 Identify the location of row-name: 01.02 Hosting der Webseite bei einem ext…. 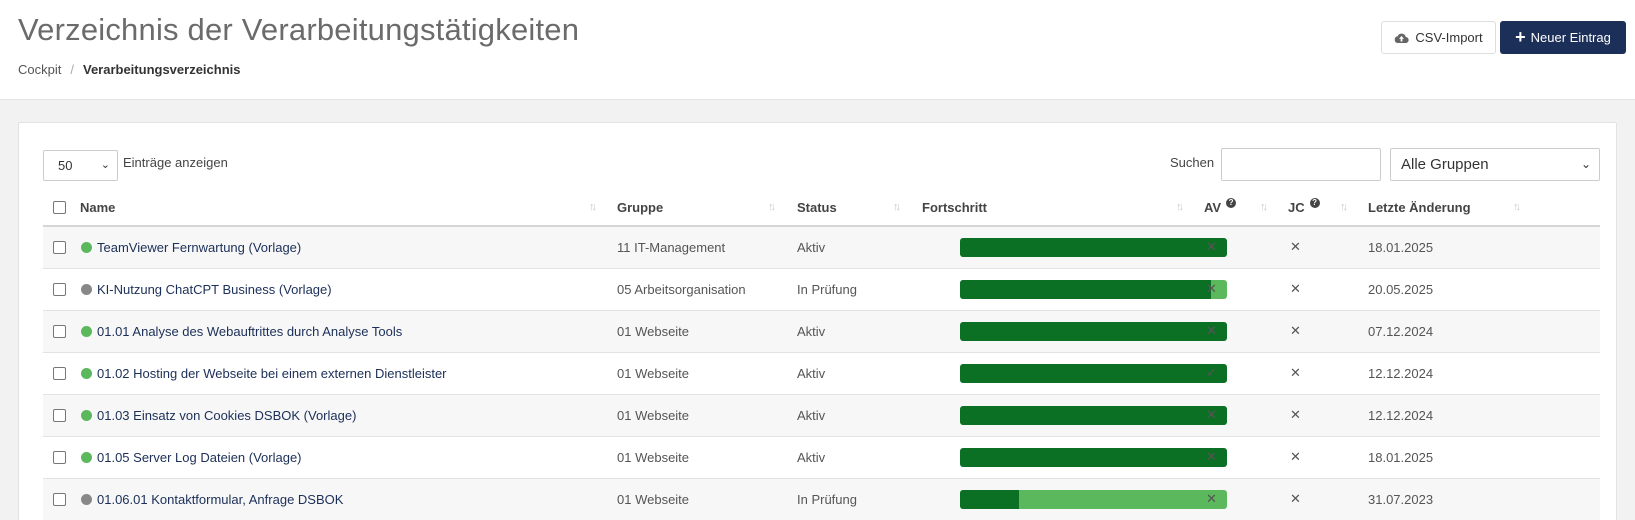
(264, 373).